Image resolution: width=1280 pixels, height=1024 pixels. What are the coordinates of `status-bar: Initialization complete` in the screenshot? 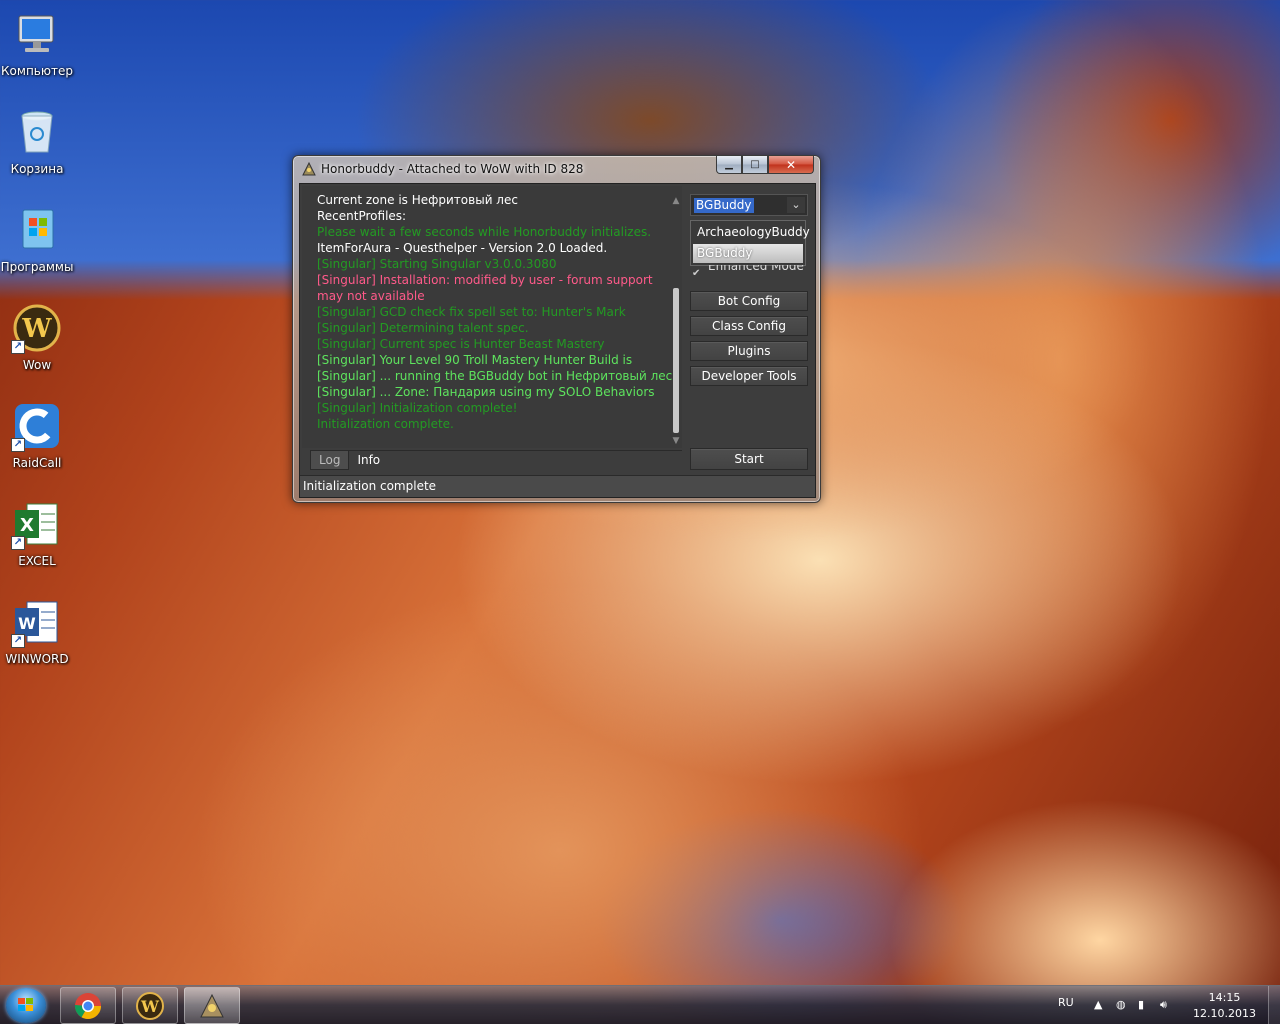 It's located at (557, 486).